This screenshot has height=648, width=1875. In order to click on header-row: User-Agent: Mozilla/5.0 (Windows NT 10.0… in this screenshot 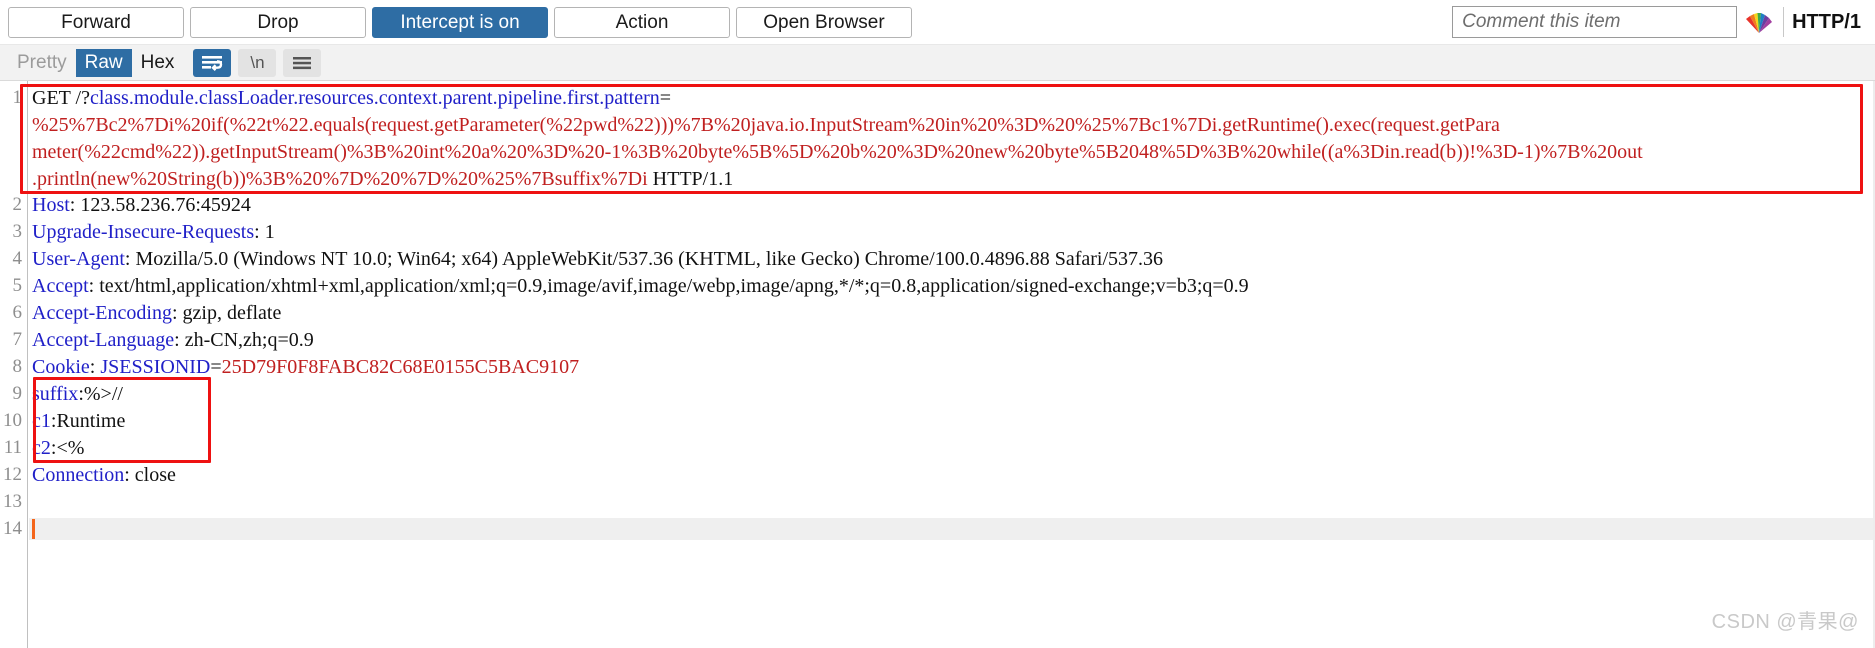, I will do `click(952, 259)`.